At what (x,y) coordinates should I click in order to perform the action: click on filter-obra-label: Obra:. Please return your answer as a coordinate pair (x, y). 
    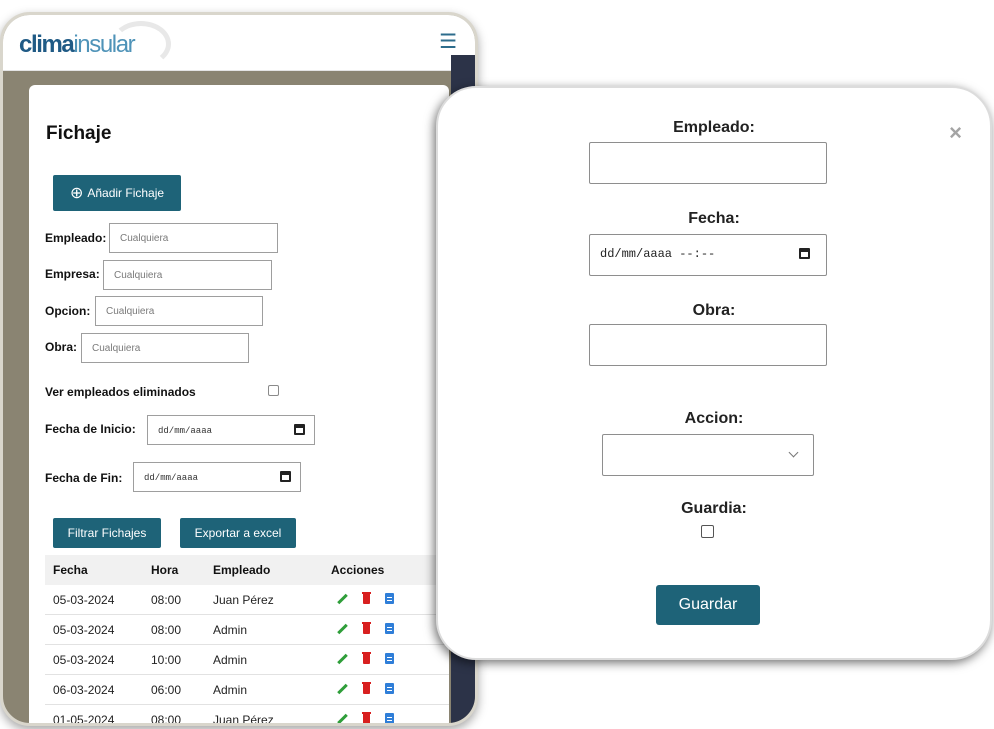
    Looking at the image, I should click on (61, 347).